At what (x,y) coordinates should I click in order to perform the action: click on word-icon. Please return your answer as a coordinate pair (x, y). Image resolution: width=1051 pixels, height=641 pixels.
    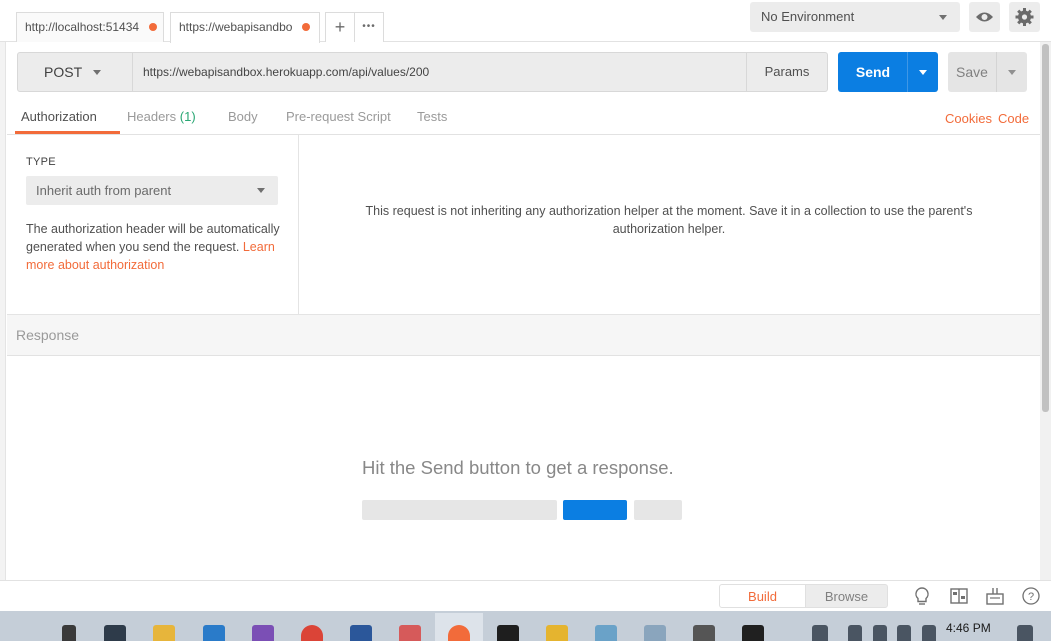
    Looking at the image, I should click on (361, 633).